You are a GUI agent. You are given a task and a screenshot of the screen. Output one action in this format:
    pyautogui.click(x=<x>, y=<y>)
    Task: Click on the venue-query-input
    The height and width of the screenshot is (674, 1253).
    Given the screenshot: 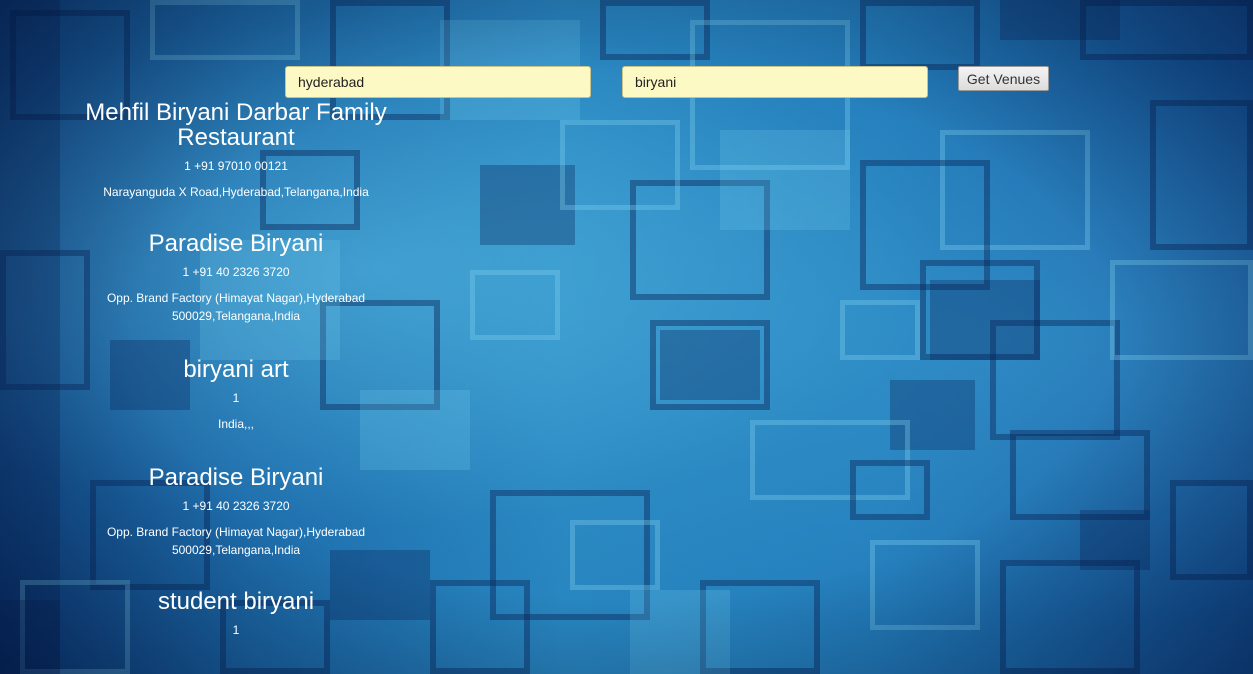 What is the action you would take?
    pyautogui.click(x=775, y=82)
    